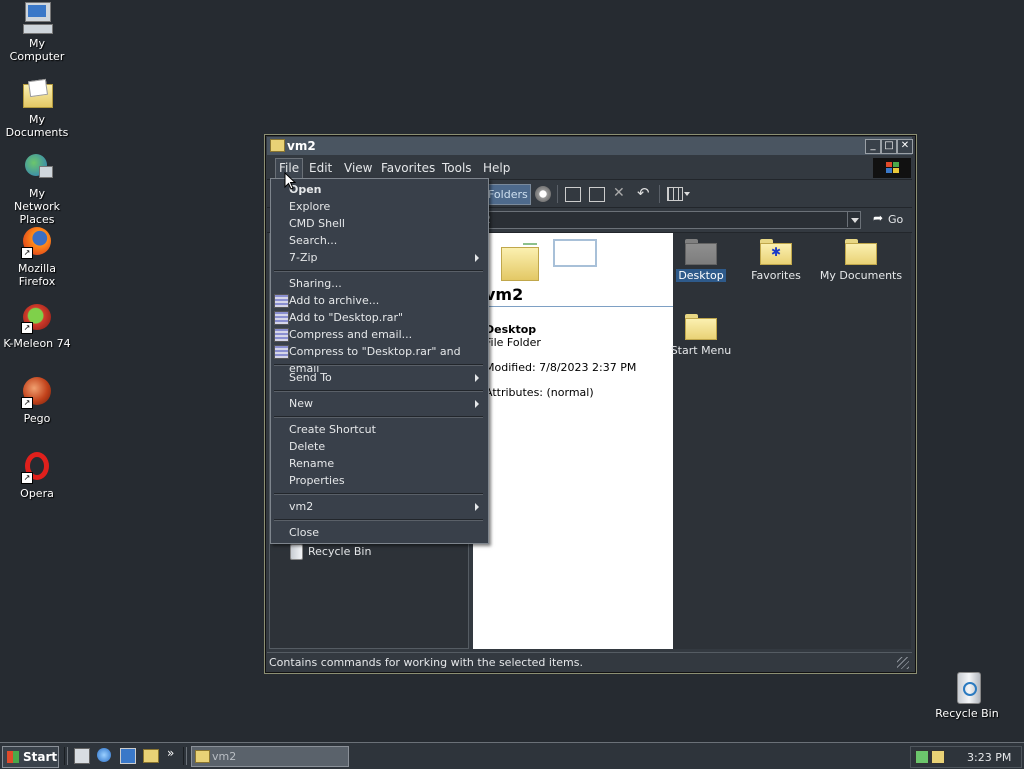 This screenshot has height=769, width=1024. What do you see at coordinates (37, 468) in the screenshot?
I see `opera-icon: ↗` at bounding box center [37, 468].